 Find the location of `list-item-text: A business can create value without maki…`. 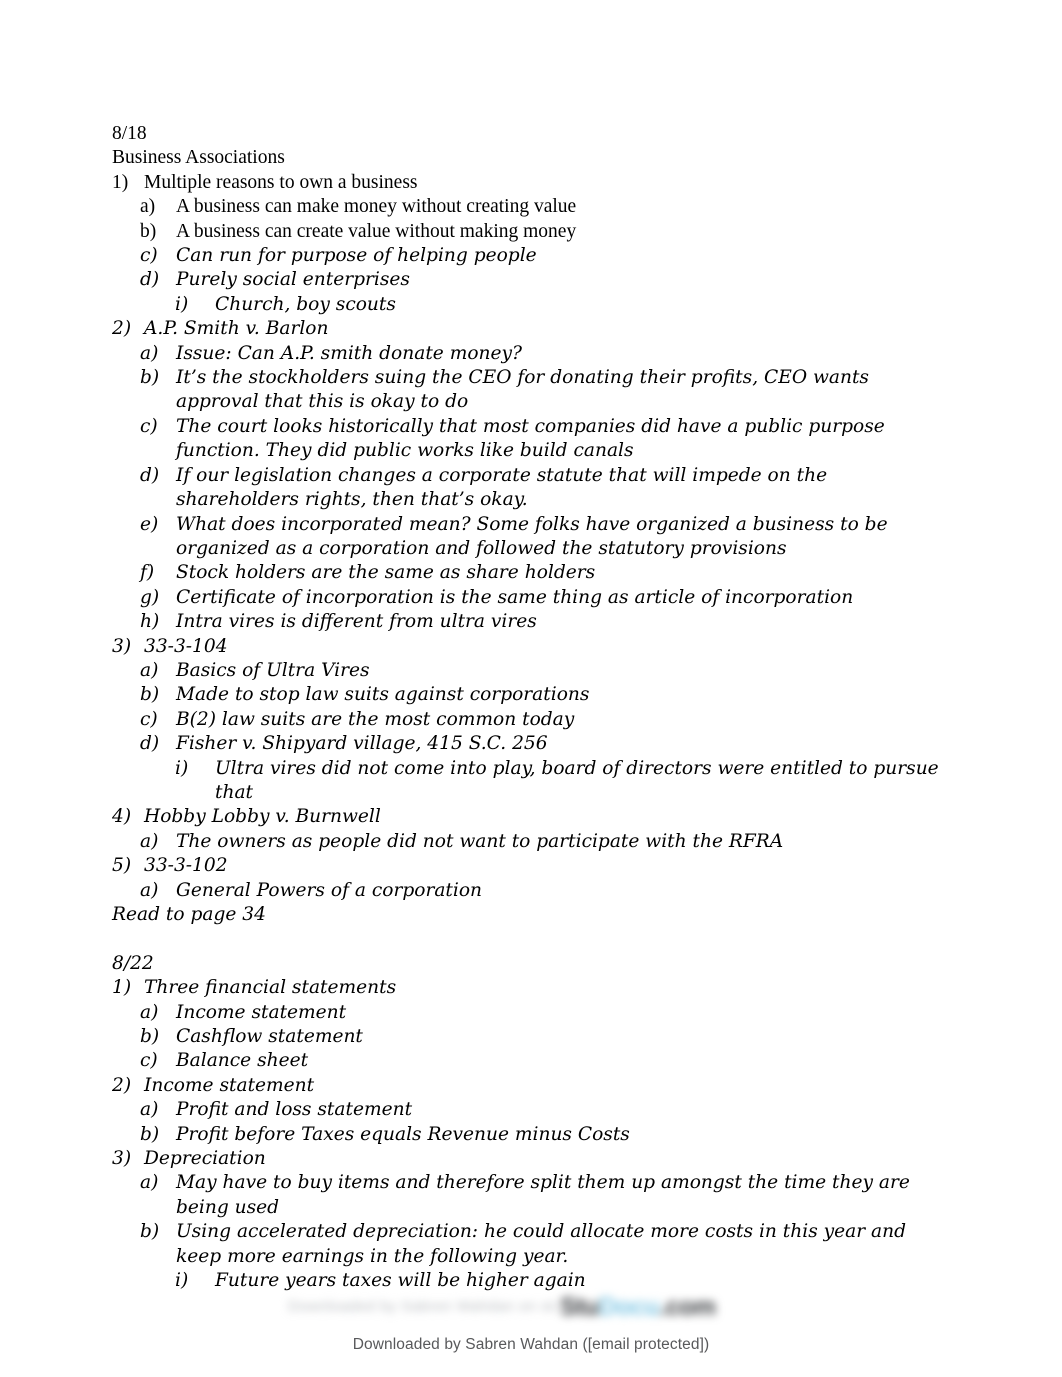

list-item-text: A business can create value without maki… is located at coordinates (376, 231).